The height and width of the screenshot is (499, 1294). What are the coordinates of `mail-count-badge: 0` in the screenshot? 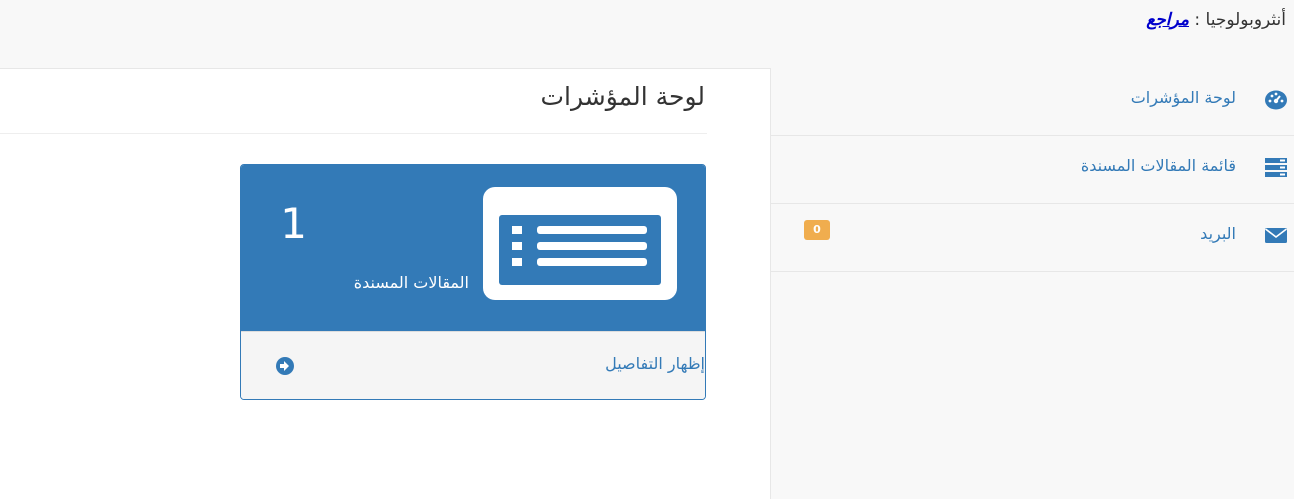 It's located at (817, 230).